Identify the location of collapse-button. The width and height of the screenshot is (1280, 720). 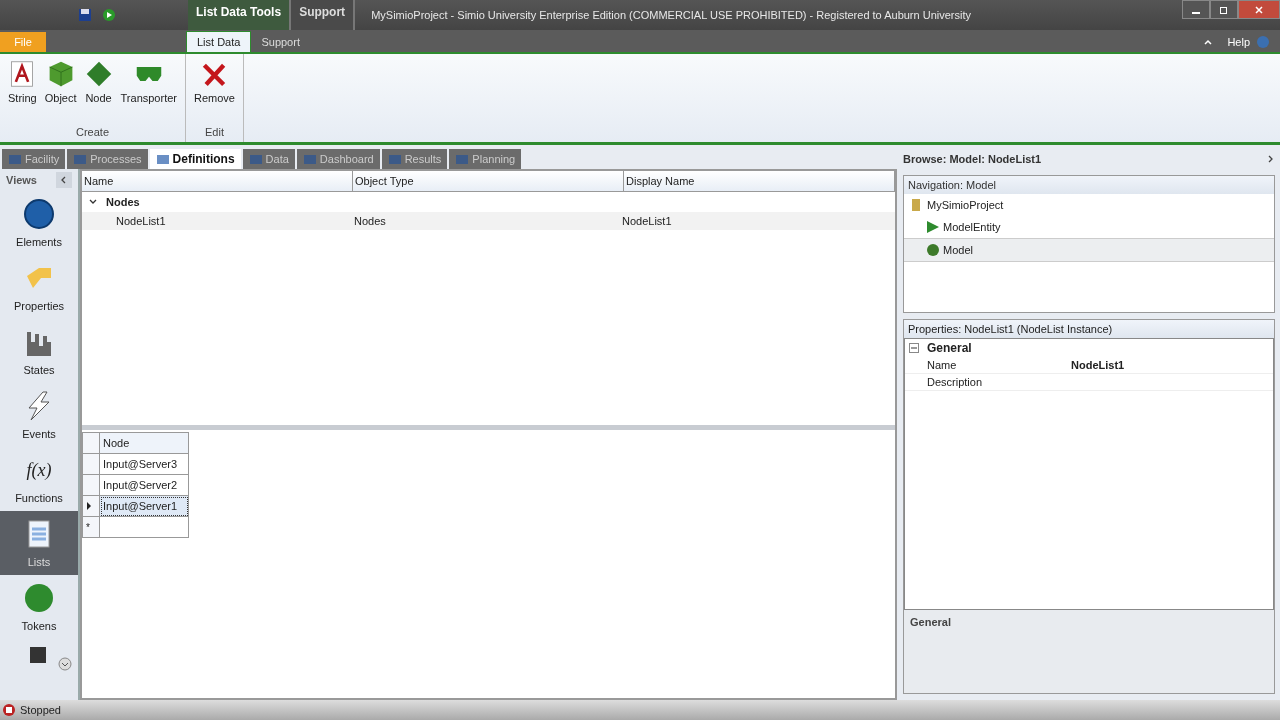
(64, 180).